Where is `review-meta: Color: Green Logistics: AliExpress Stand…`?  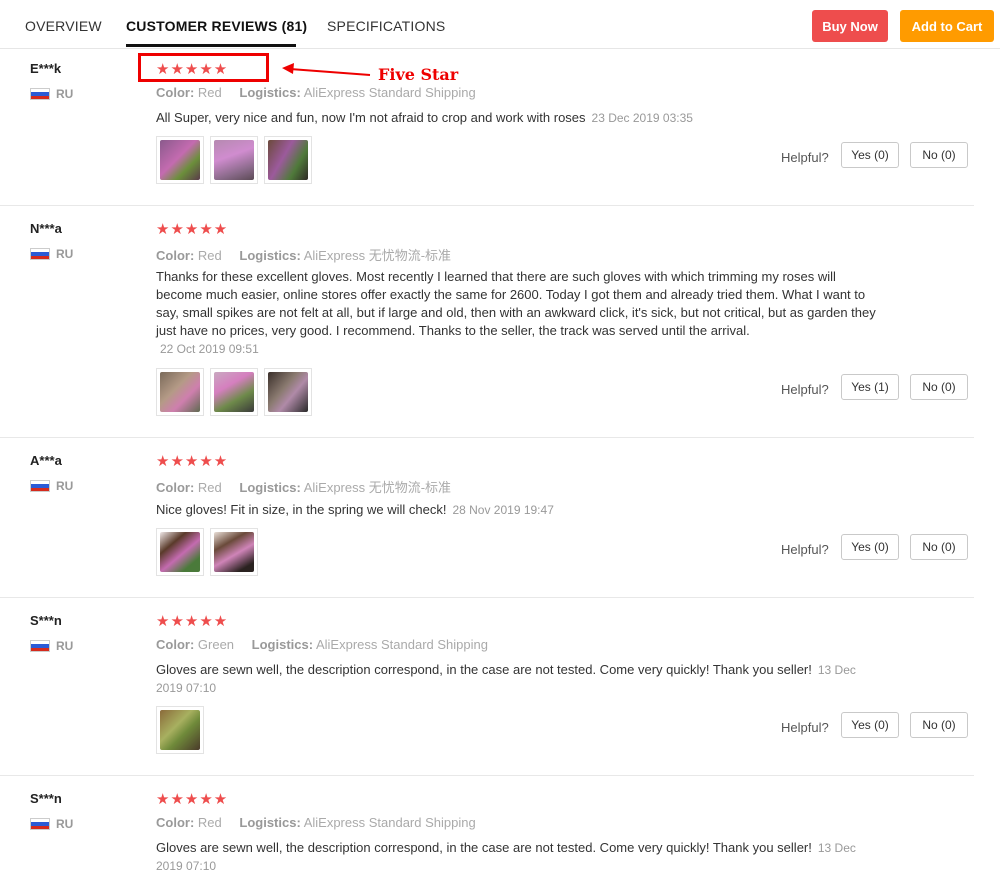 review-meta: Color: Green Logistics: AliExpress Stand… is located at coordinates (329, 644).